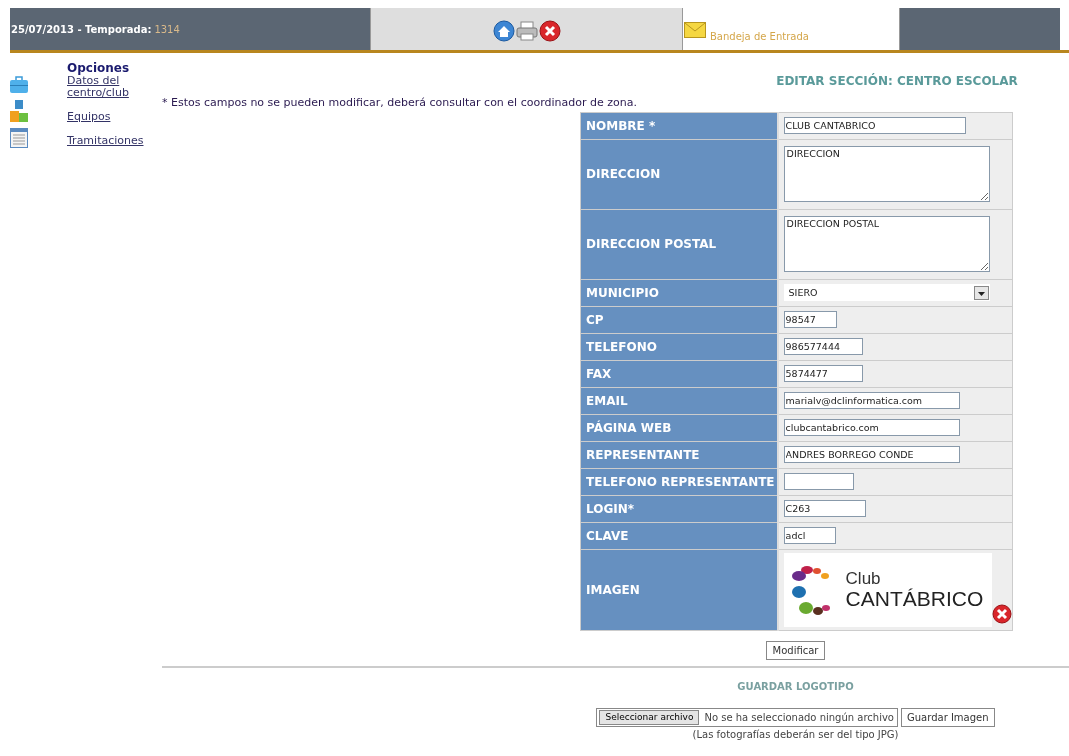 The image size is (1069, 756). Describe the element at coordinates (886, 292) in the screenshot. I see `dropdown: SIERO` at that location.